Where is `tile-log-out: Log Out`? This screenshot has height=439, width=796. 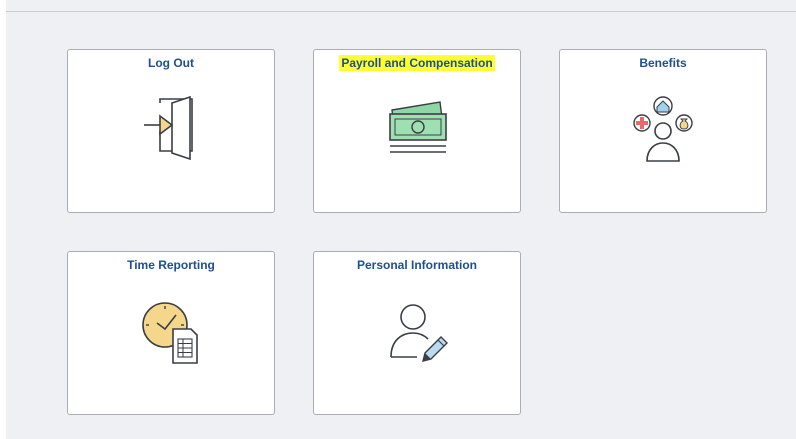
tile-log-out: Log Out is located at coordinates (171, 131).